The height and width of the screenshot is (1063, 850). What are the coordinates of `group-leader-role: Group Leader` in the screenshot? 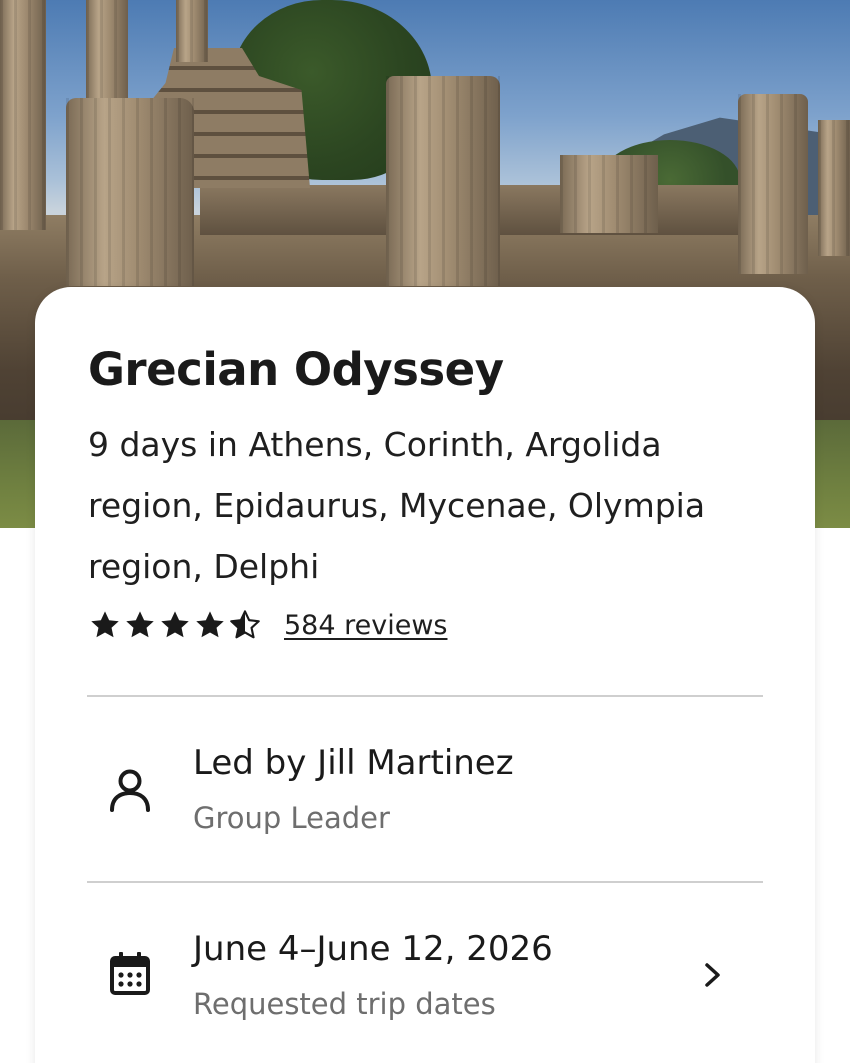 It's located at (291, 818).